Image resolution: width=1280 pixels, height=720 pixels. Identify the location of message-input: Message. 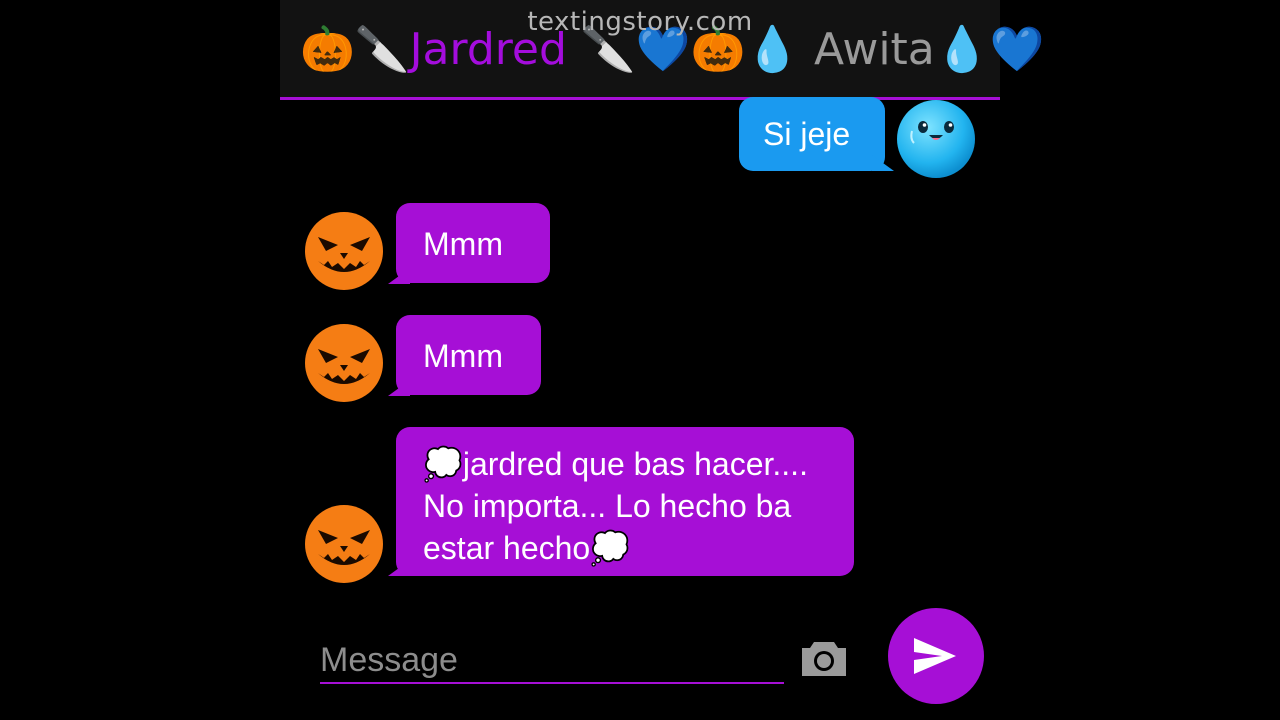
(552, 660).